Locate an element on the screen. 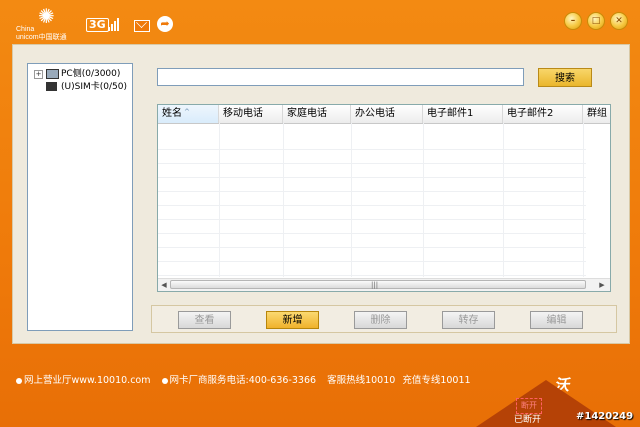 Image resolution: width=640 pixels, height=427 pixels. unicom-knot-icon: ✺ is located at coordinates (46, 16).